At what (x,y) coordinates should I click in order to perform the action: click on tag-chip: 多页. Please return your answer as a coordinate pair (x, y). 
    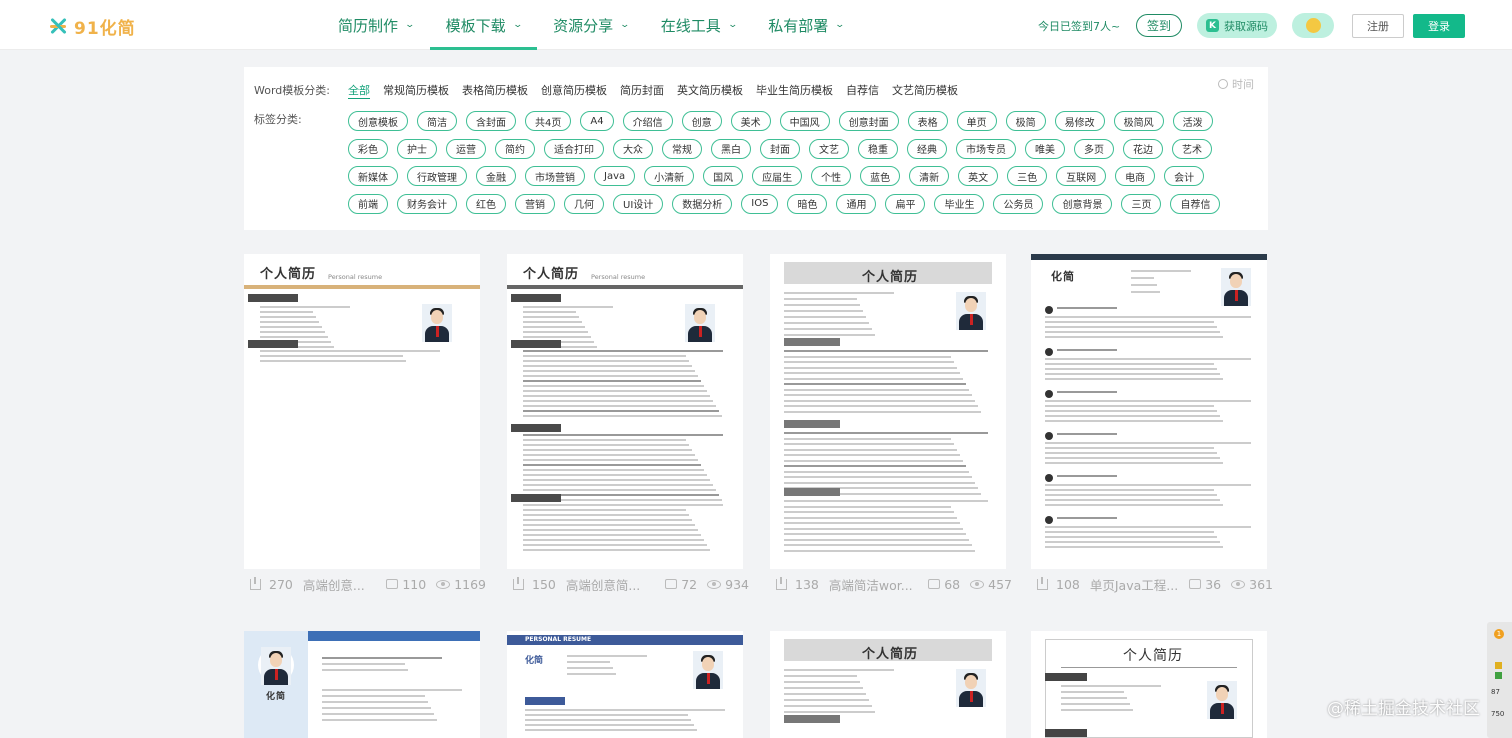
    Looking at the image, I should click on (1094, 148).